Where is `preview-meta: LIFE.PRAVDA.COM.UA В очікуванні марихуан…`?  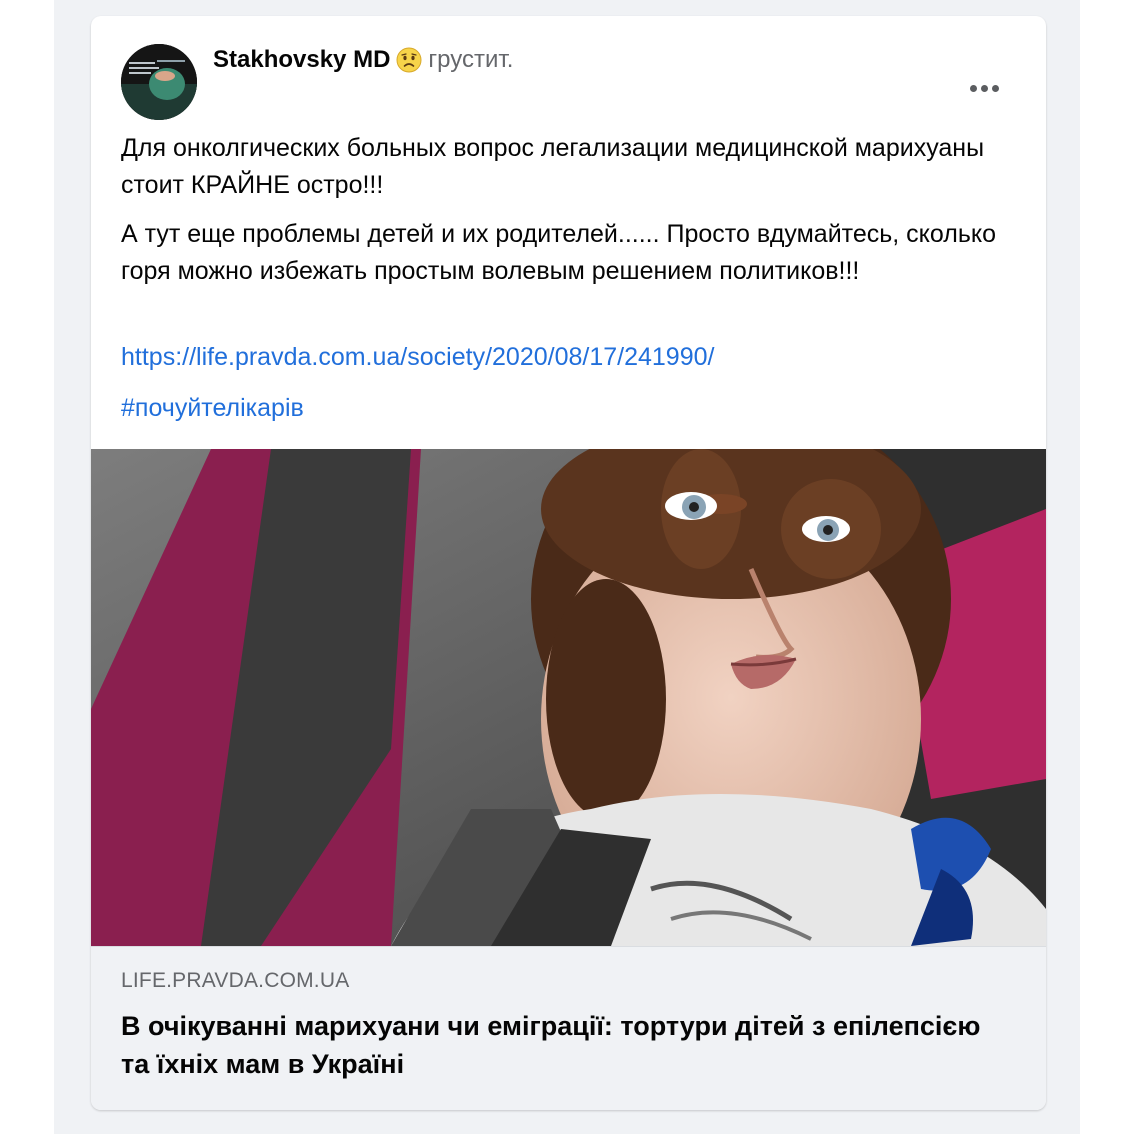
preview-meta: LIFE.PRAVDA.COM.UA В очікуванні марихуан… is located at coordinates (568, 1028).